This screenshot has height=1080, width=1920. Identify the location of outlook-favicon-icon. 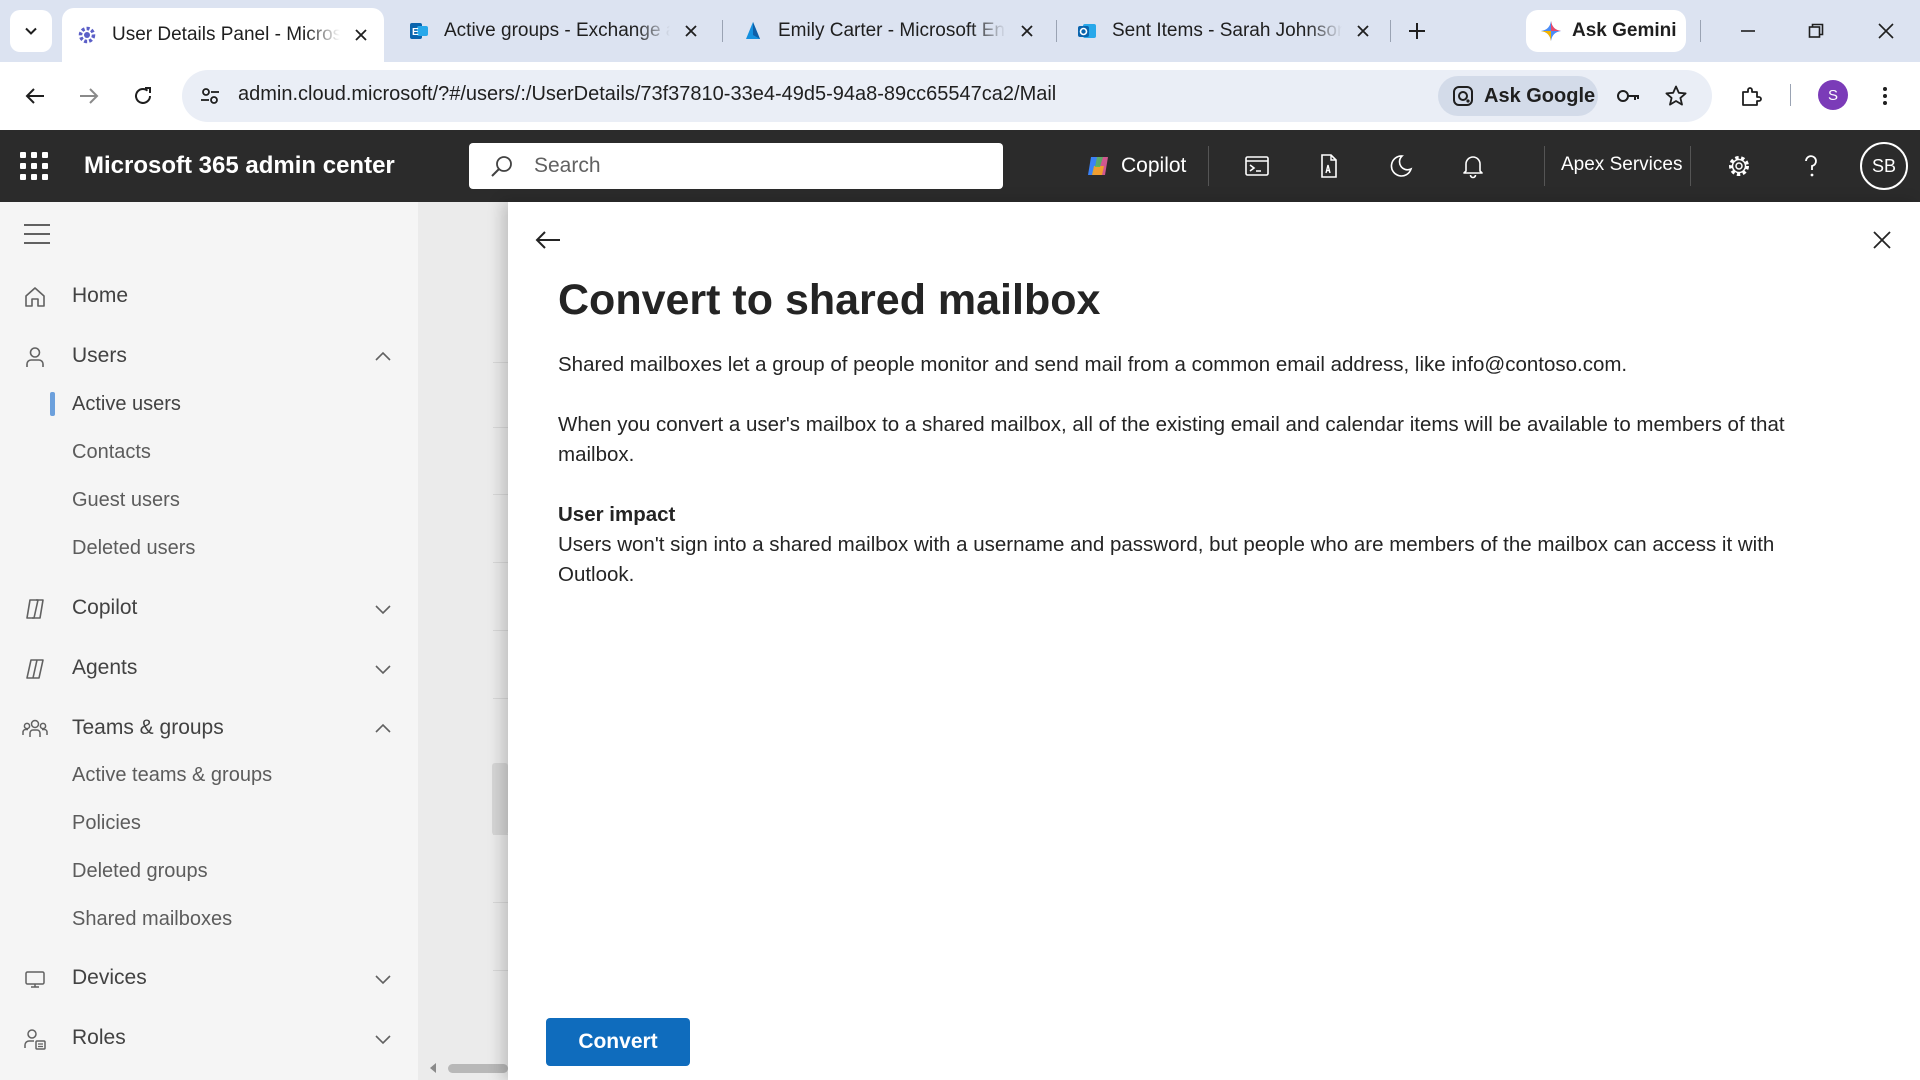
(1087, 31).